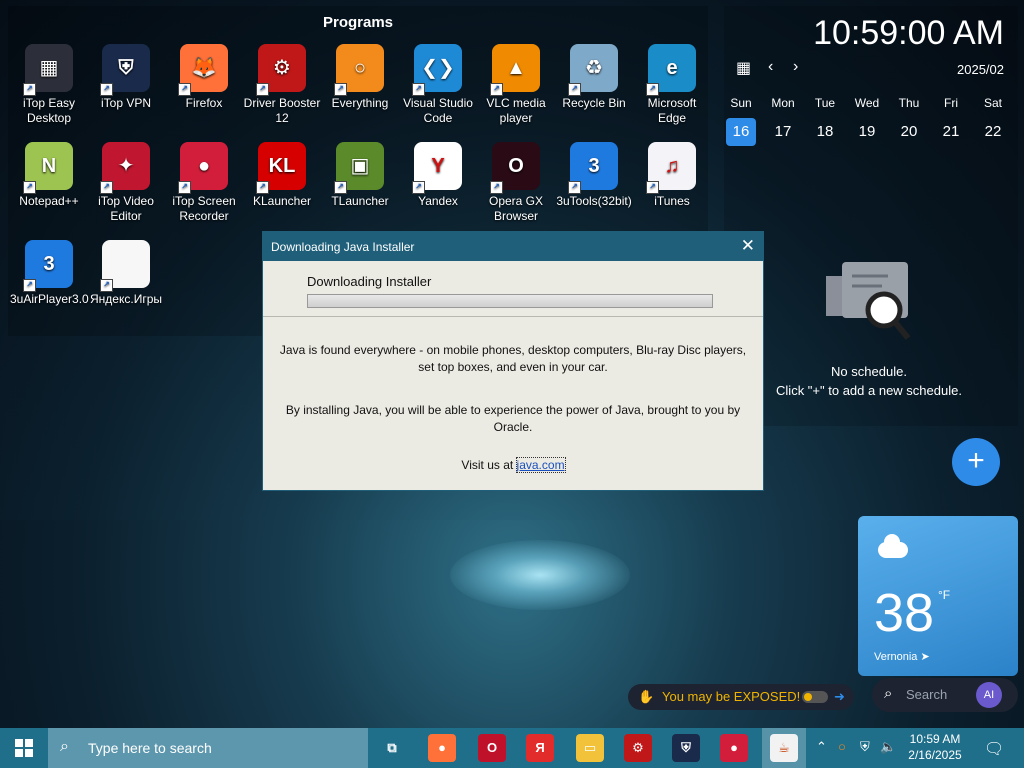 The width and height of the screenshot is (1024, 768). Describe the element at coordinates (904, 613) in the screenshot. I see `weather-temperature: 38` at that location.